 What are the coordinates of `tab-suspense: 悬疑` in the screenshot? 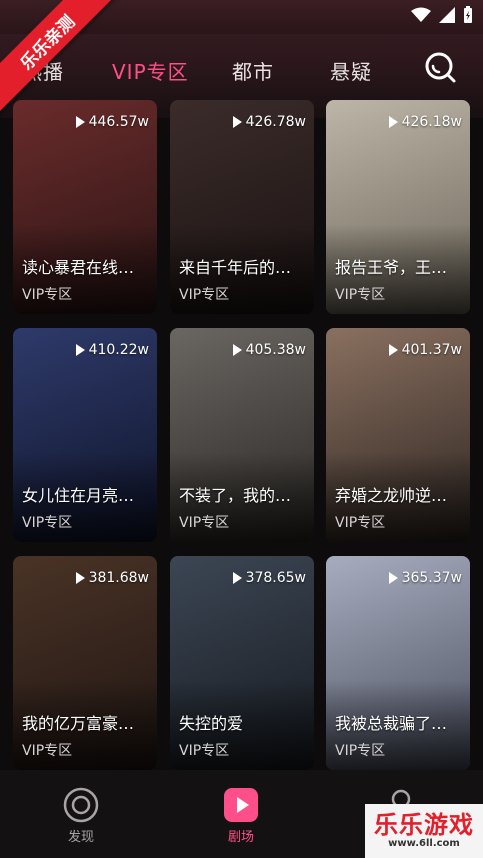 It's located at (351, 70).